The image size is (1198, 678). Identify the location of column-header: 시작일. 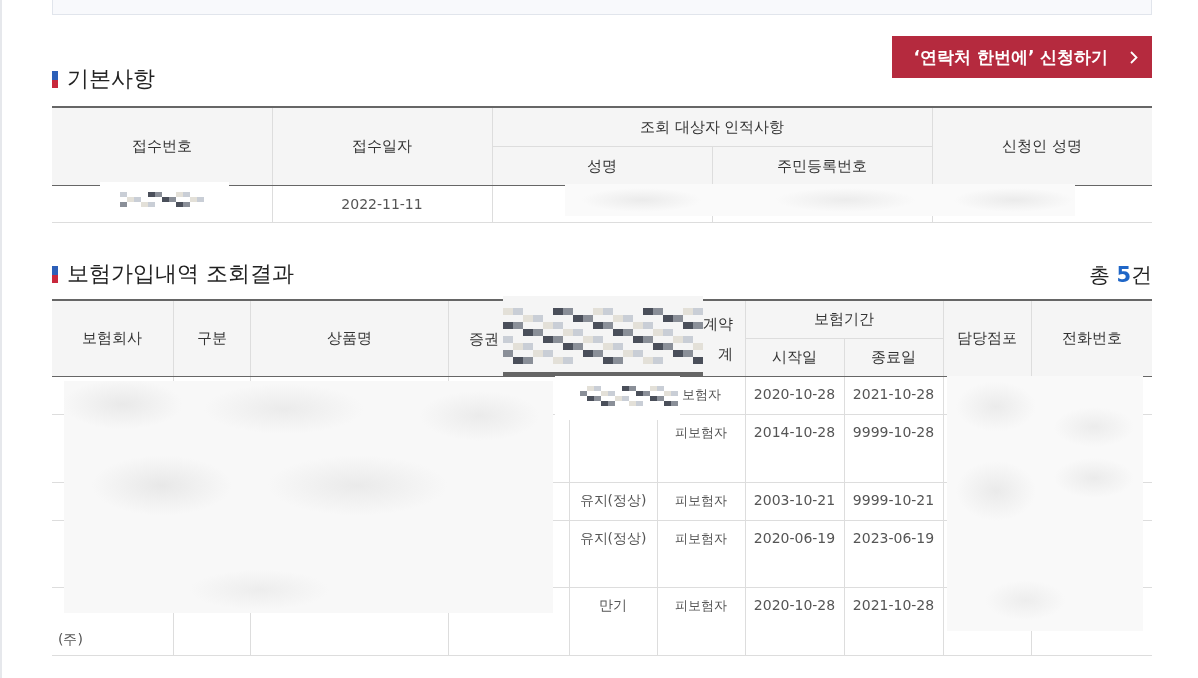
(794, 357).